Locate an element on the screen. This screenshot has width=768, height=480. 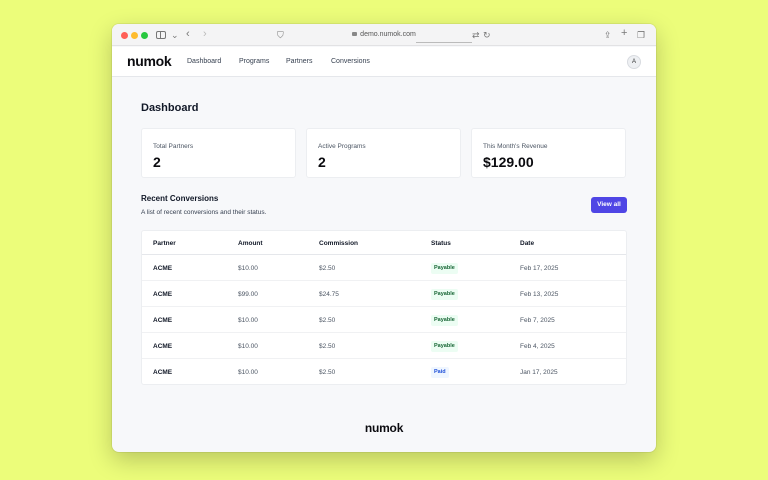
cell-date: Feb 7, 2025 is located at coordinates (537, 320).